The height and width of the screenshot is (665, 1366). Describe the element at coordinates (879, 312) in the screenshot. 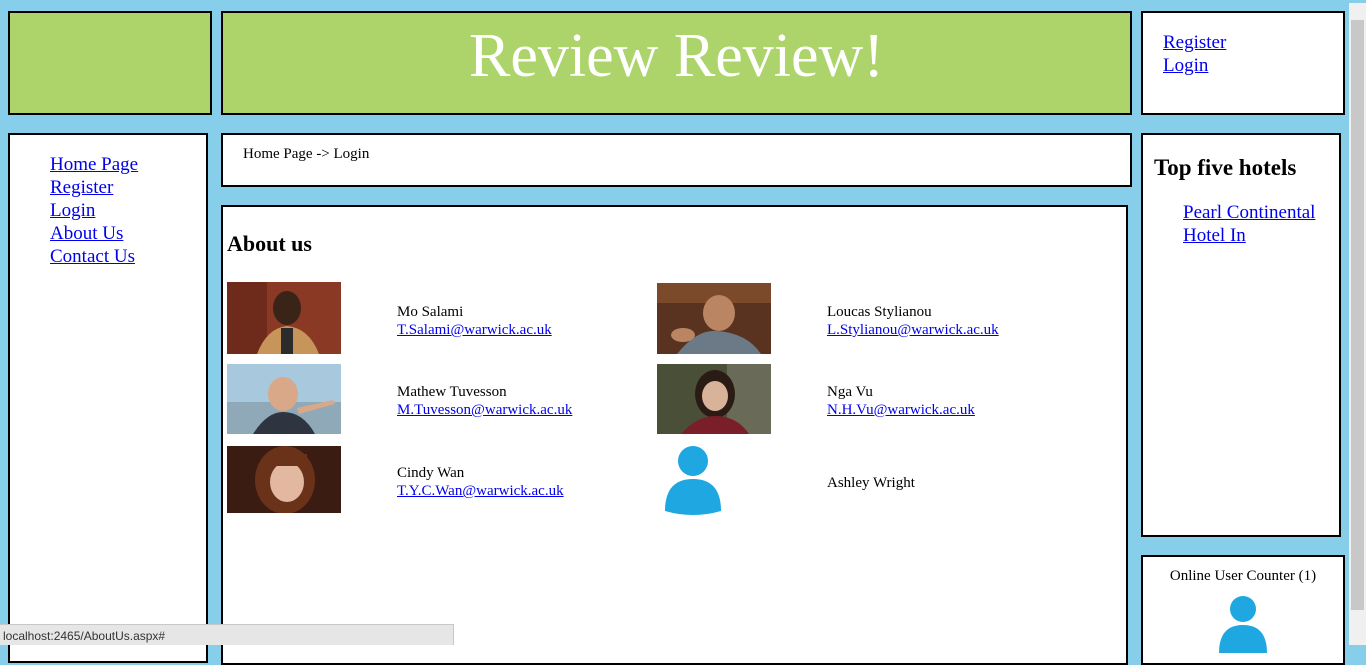

I see `member-name: Loucas Stylianou` at that location.